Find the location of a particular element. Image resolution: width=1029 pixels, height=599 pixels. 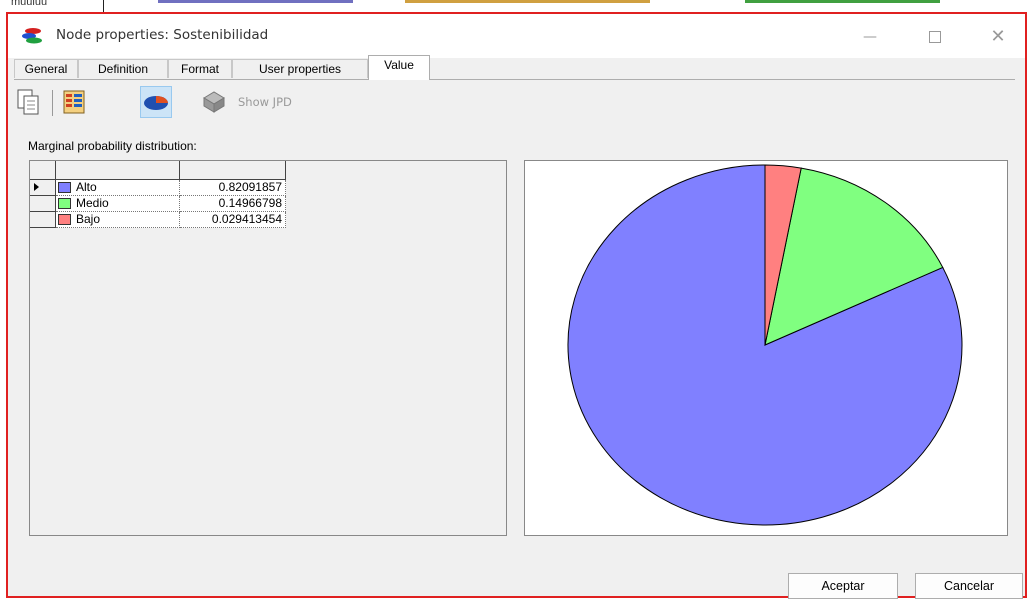

table-row-value: 0.14966798 is located at coordinates (233, 204).